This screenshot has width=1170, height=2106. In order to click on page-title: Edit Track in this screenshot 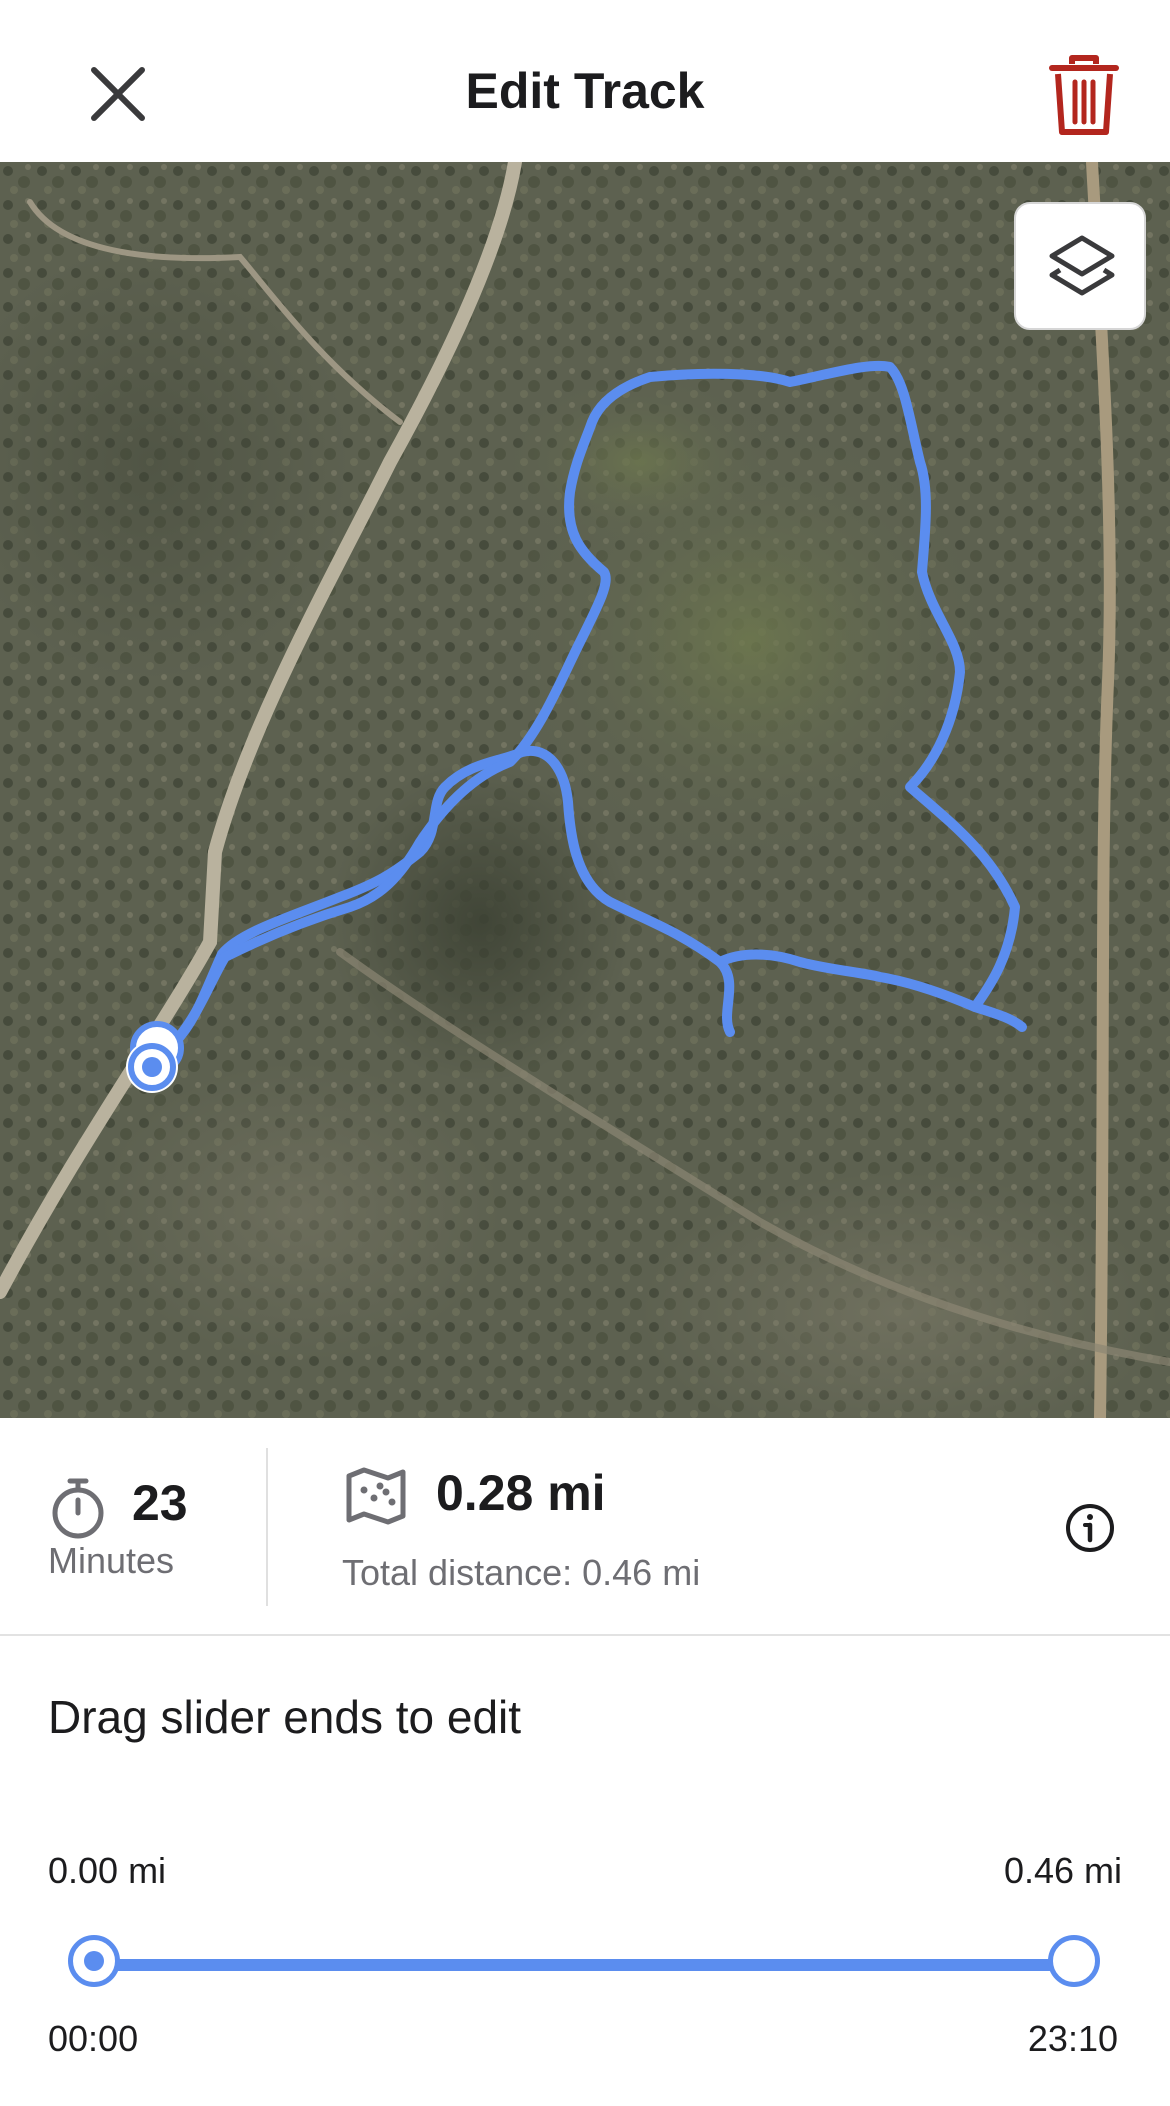, I will do `click(585, 91)`.